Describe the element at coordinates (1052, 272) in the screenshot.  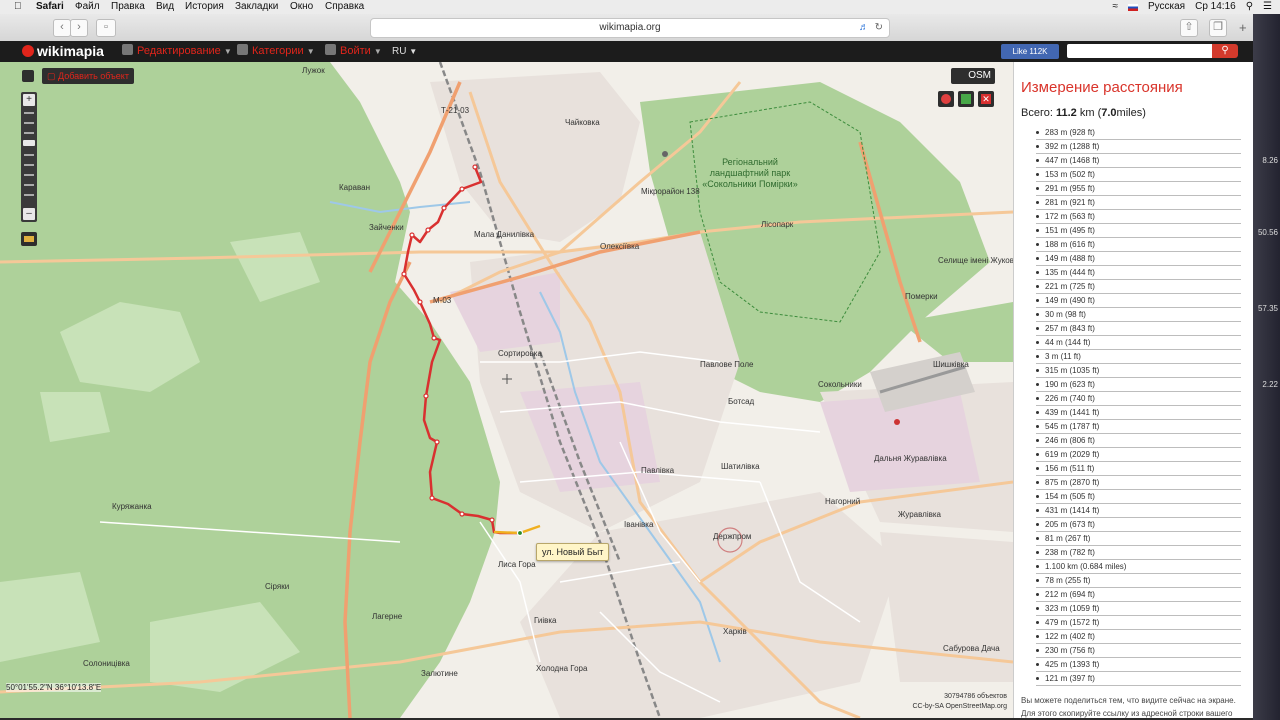
I see `segment-value: 135` at that location.